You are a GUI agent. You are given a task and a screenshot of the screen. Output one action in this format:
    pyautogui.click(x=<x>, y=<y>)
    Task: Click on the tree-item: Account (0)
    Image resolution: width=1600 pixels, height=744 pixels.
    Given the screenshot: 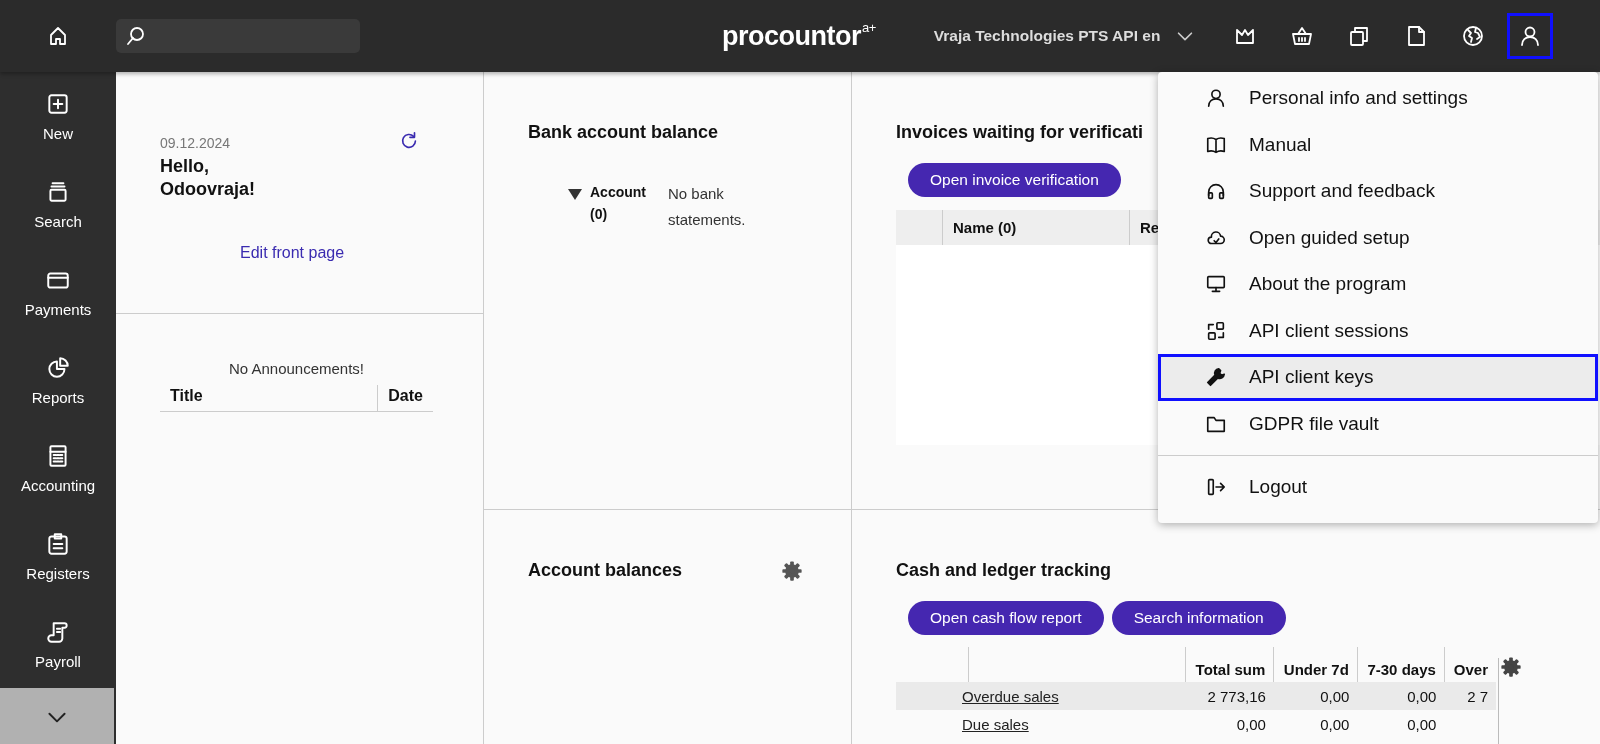 What is the action you would take?
    pyautogui.click(x=620, y=203)
    